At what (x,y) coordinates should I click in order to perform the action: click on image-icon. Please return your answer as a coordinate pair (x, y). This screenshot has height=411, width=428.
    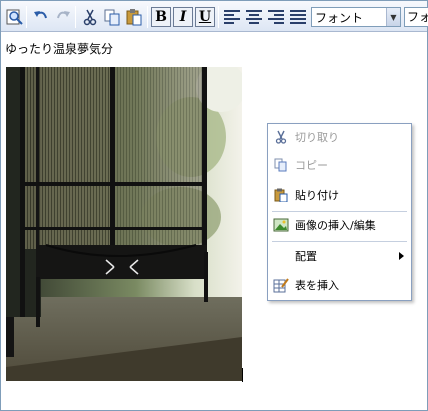
    Looking at the image, I should click on (281, 225).